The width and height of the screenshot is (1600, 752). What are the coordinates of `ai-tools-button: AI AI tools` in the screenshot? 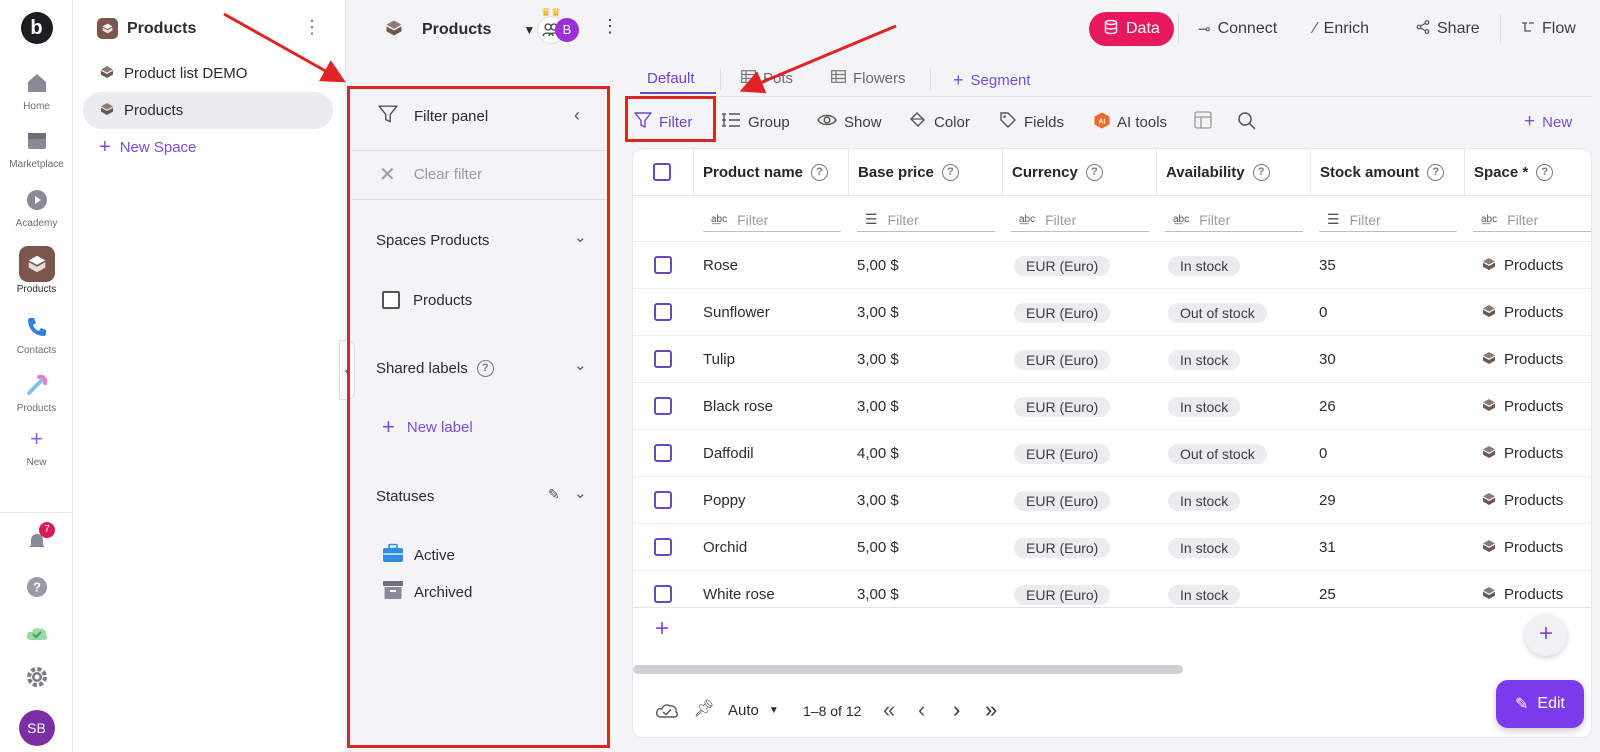 It's located at (1130, 122).